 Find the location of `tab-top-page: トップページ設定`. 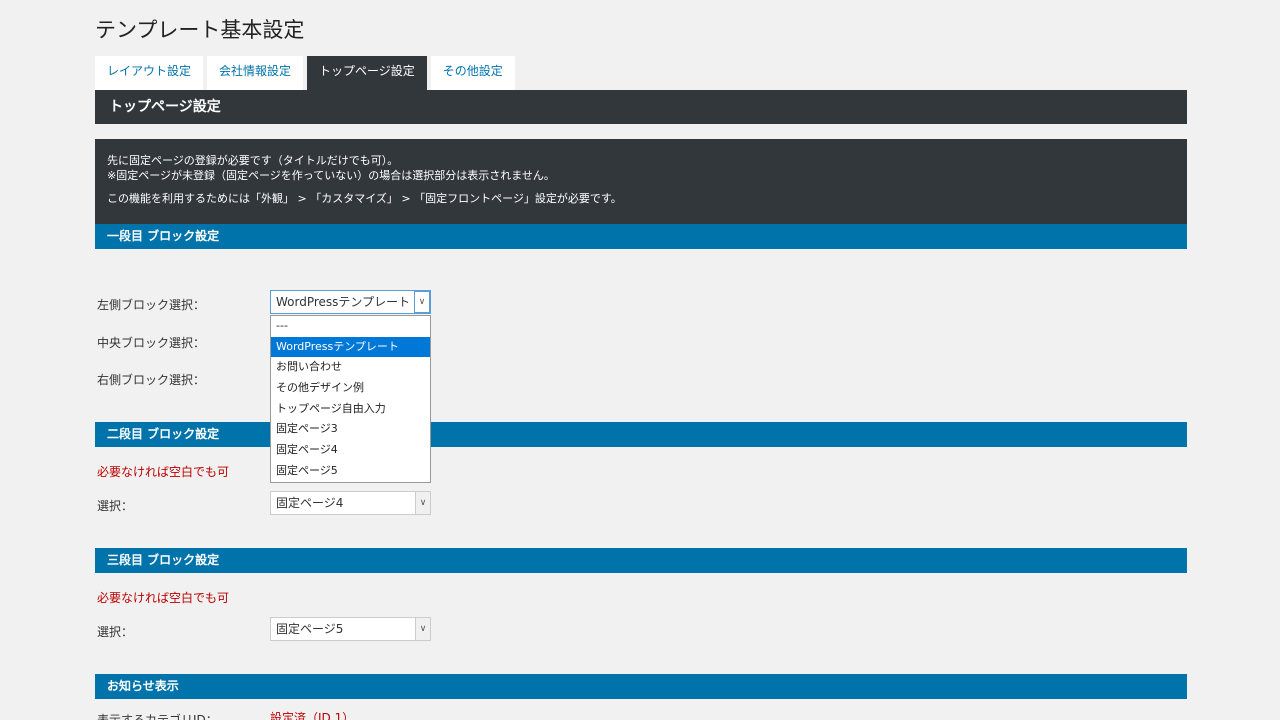

tab-top-page: トップページ設定 is located at coordinates (367, 73).